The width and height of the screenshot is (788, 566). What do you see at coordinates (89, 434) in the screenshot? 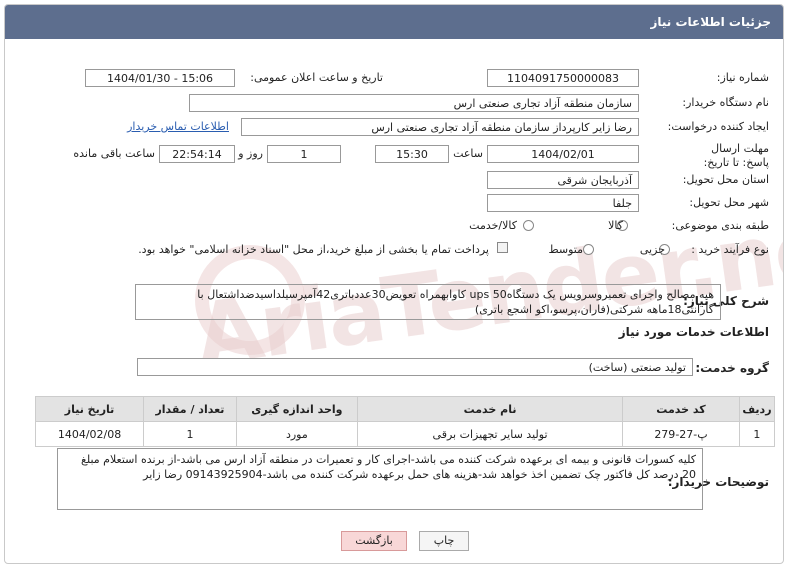
I see `cell-need-date: 1404/02/08` at bounding box center [89, 434].